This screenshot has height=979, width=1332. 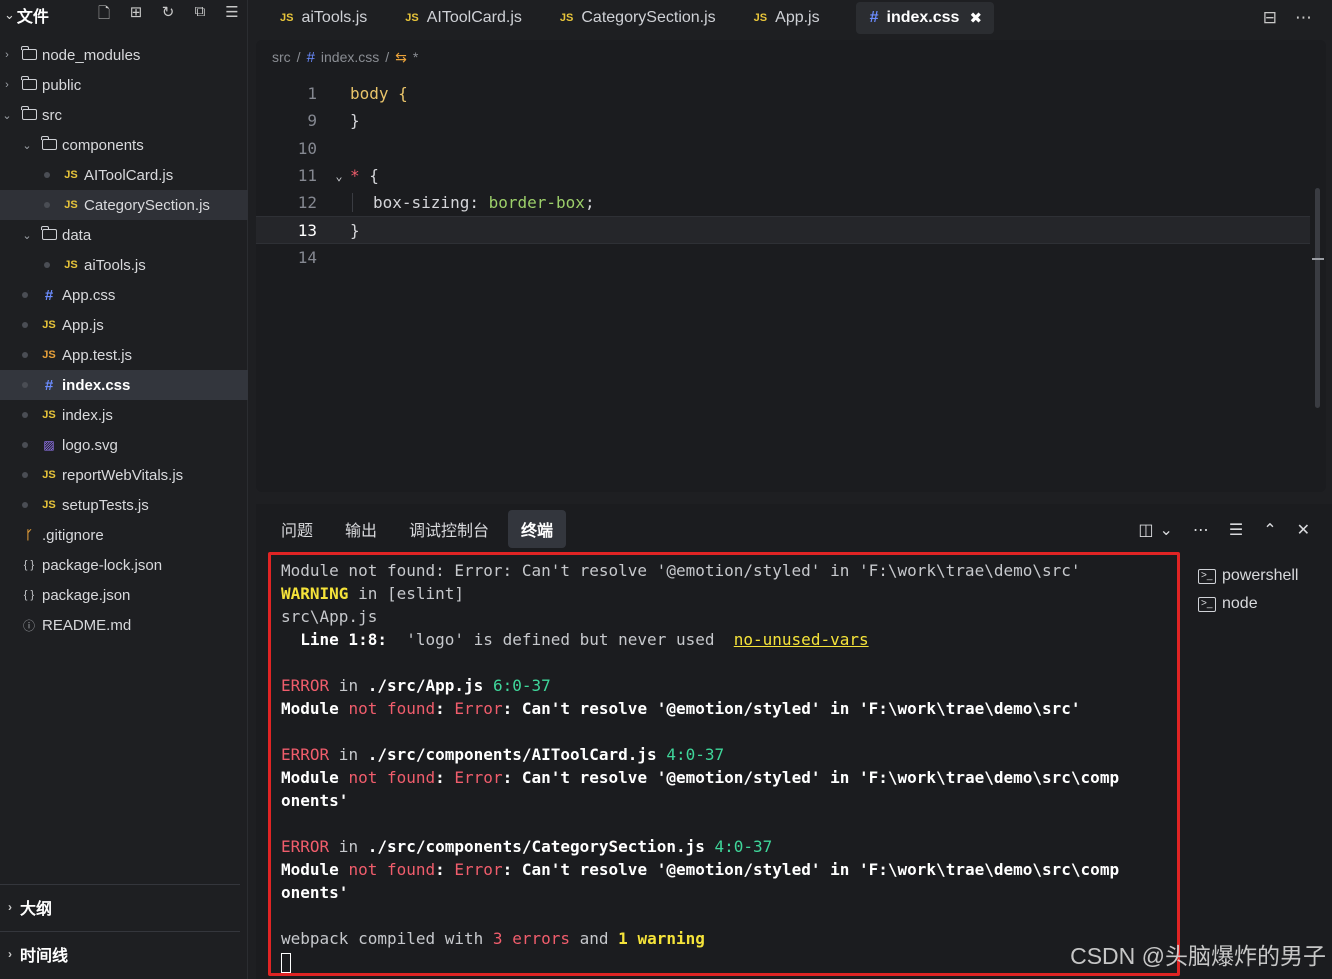 What do you see at coordinates (124, 145) in the screenshot?
I see `tree-item-components: ⌄ components` at bounding box center [124, 145].